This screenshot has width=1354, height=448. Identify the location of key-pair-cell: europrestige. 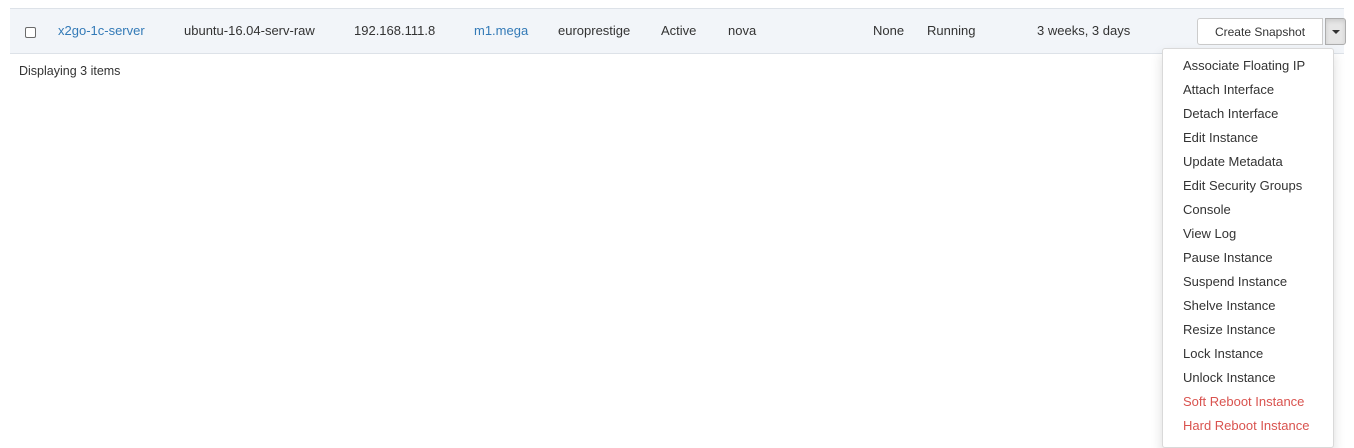
(594, 30).